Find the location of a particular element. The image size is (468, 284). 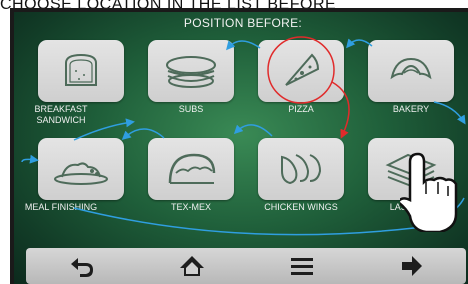

sandwich-icon is located at coordinates (81, 69).